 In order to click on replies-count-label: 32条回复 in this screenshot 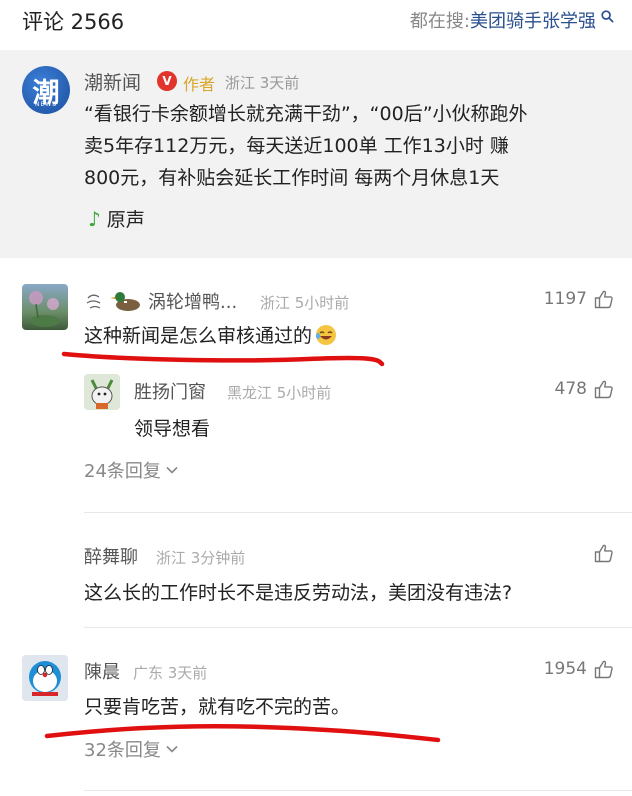, I will do `click(122, 750)`.